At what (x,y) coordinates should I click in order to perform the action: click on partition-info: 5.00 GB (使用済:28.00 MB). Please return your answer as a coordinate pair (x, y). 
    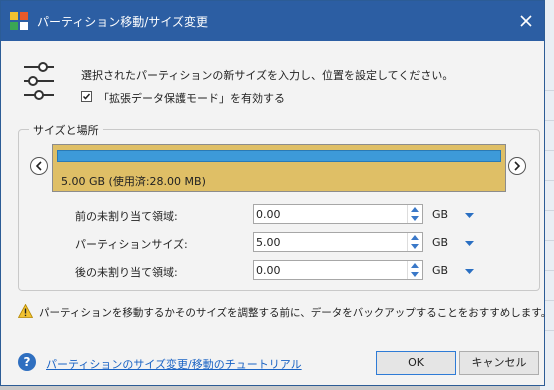
    Looking at the image, I should click on (133, 181).